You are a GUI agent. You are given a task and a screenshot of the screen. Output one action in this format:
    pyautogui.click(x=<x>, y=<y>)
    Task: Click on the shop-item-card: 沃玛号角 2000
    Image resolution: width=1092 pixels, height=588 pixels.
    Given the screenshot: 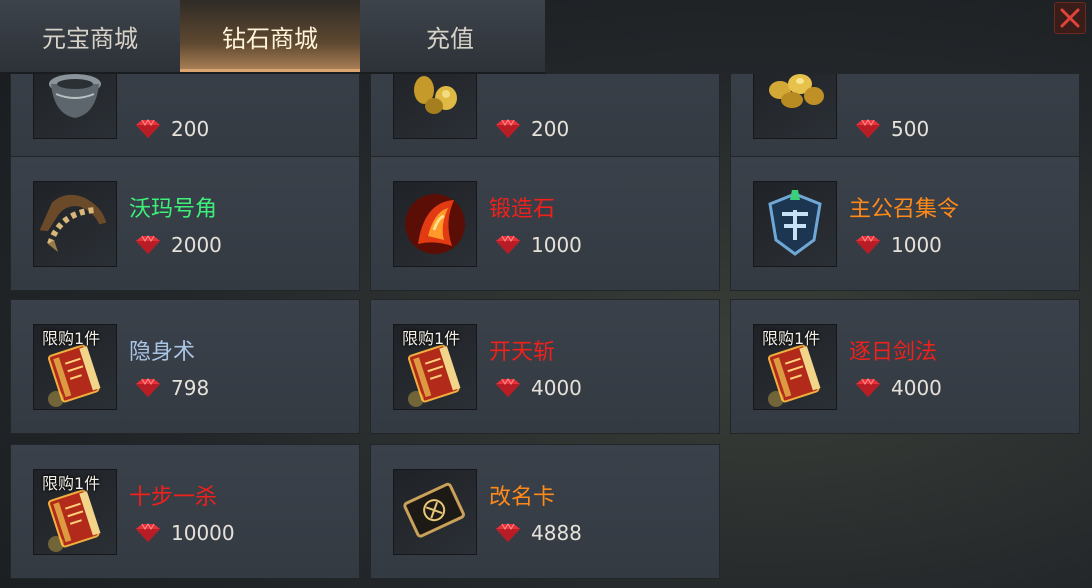 What is the action you would take?
    pyautogui.click(x=185, y=223)
    